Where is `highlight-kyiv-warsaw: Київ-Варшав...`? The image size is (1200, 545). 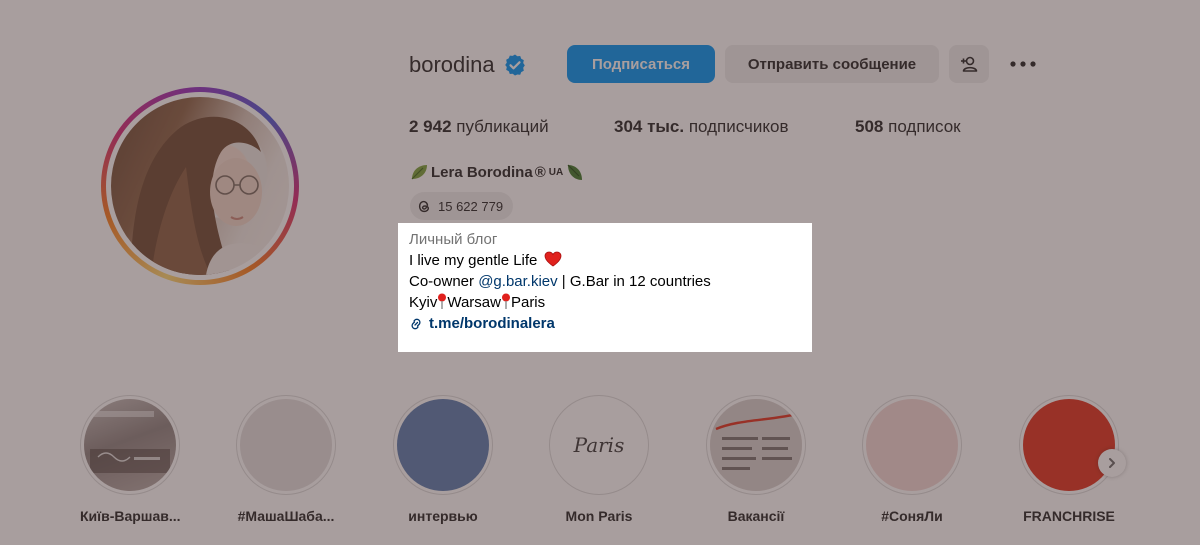 highlight-kyiv-warsaw: Київ-Варшав... is located at coordinates (130, 459).